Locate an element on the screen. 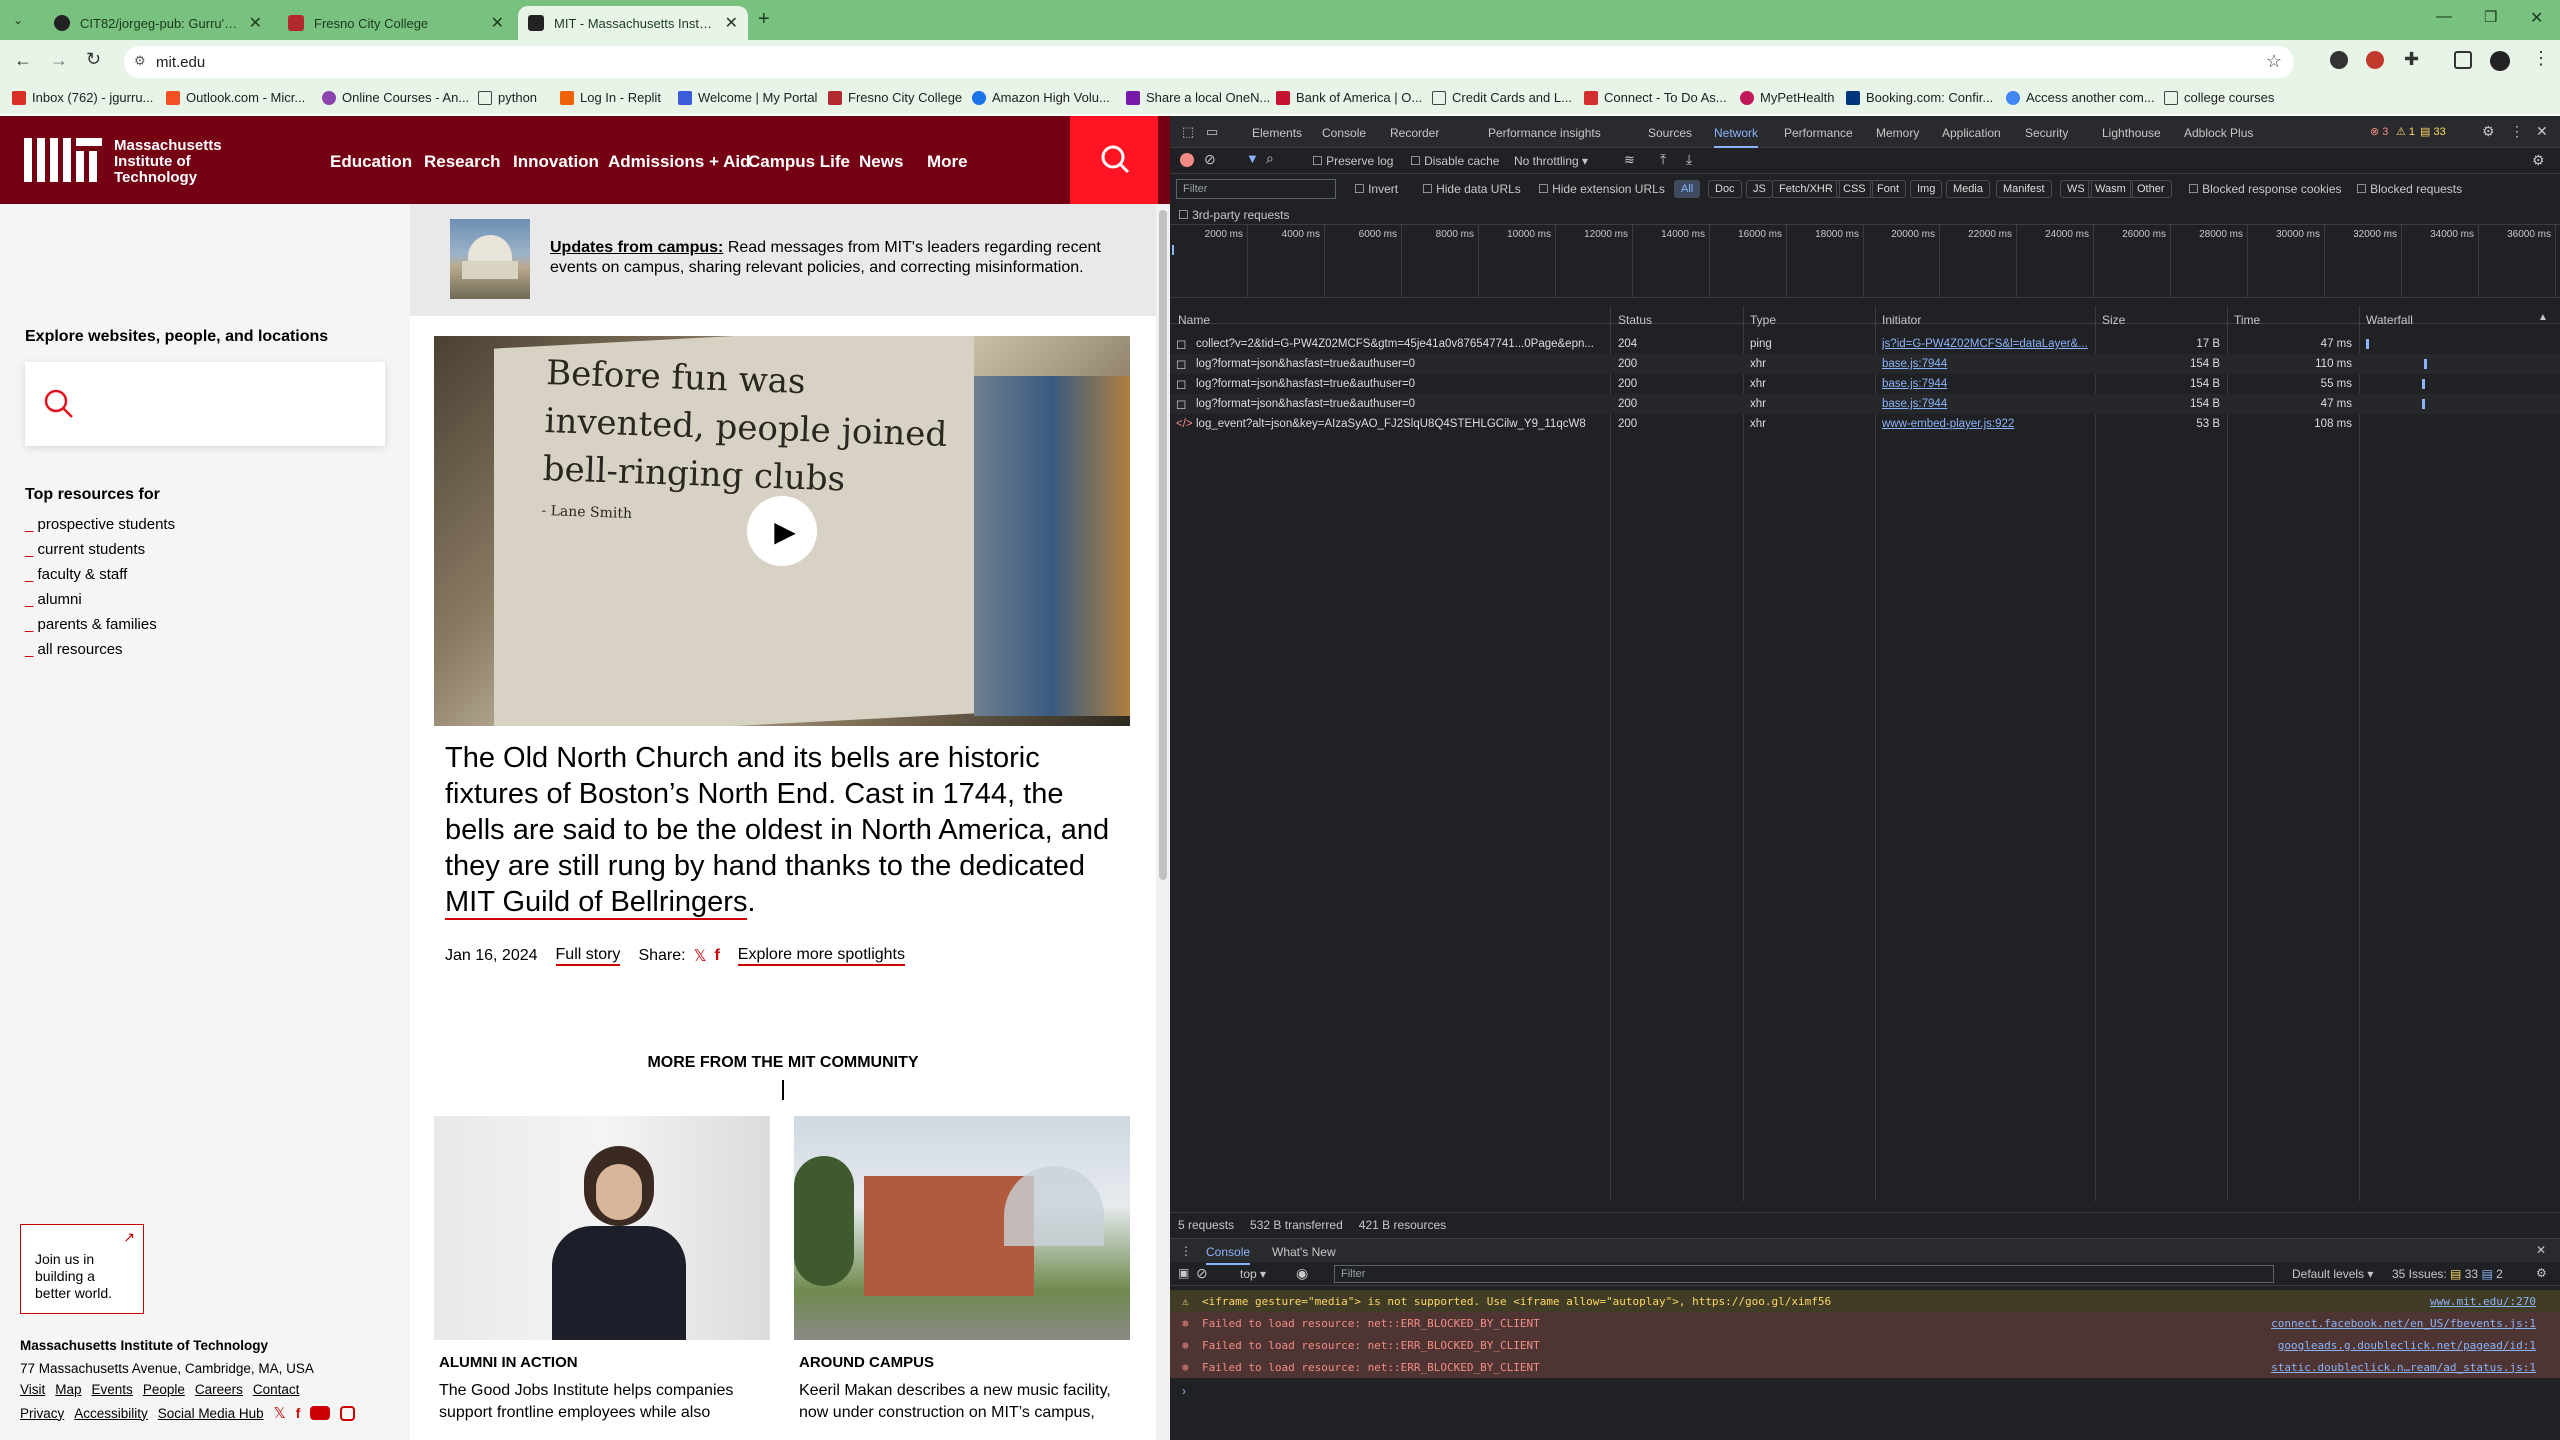 The image size is (2560, 1440). bookmark: Welcome | My Portal is located at coordinates (747, 97).